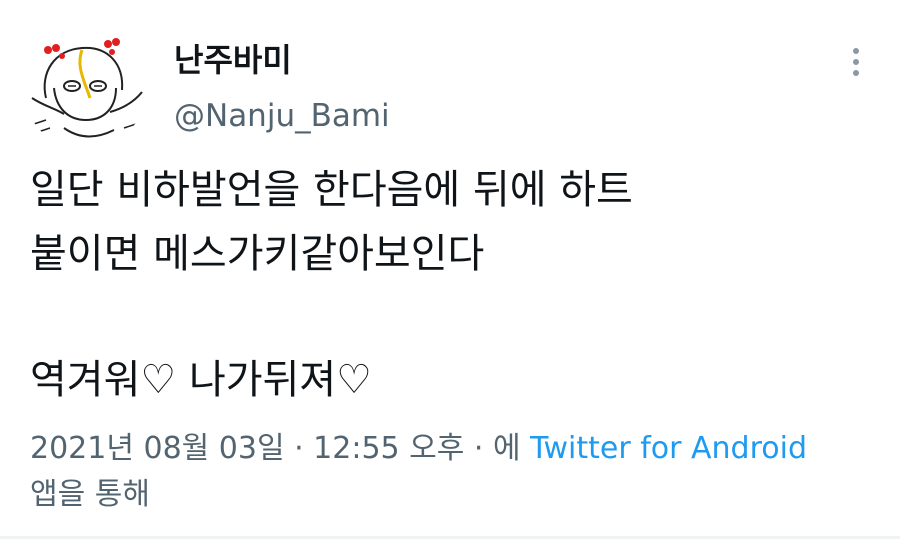  What do you see at coordinates (331, 190) in the screenshot?
I see `tweet-text-line: 일단 비하발언을 한다음에 뒤에 하트` at bounding box center [331, 190].